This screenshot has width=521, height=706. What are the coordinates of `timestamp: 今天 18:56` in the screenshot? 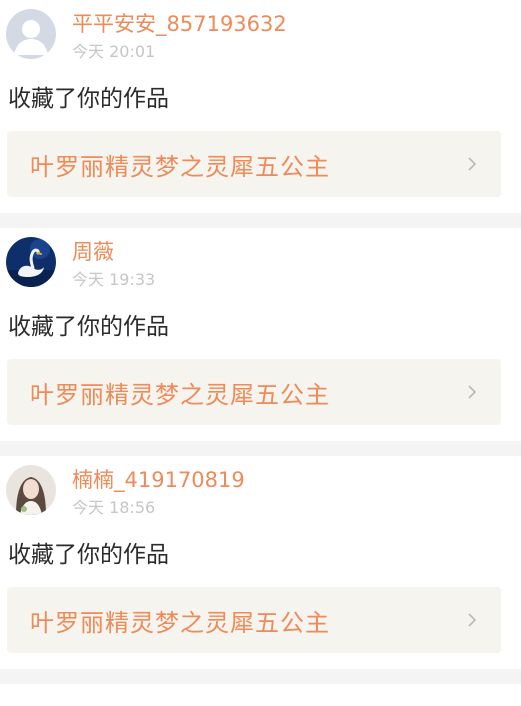 It's located at (114, 507).